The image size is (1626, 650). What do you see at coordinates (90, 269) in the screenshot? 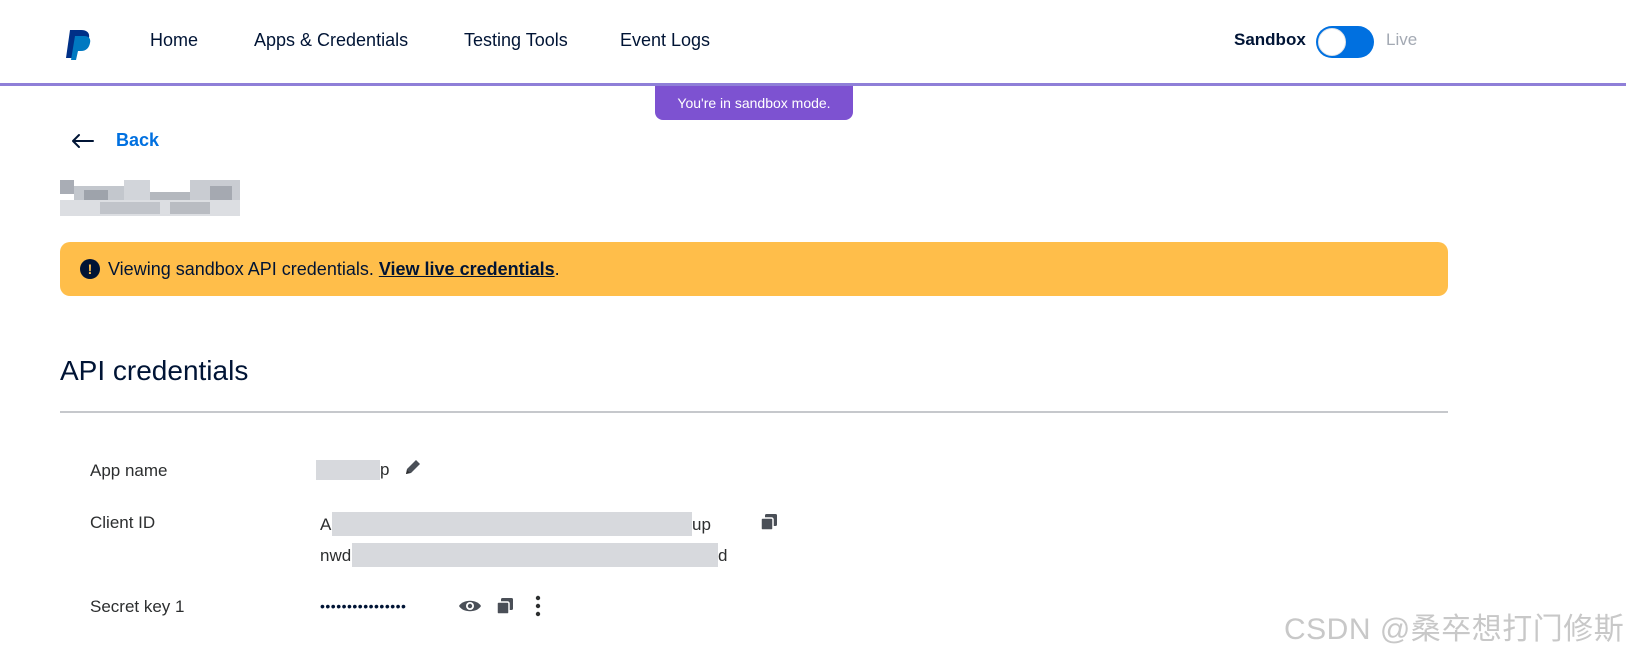
I see `alert-exclamation-icon: !` at bounding box center [90, 269].